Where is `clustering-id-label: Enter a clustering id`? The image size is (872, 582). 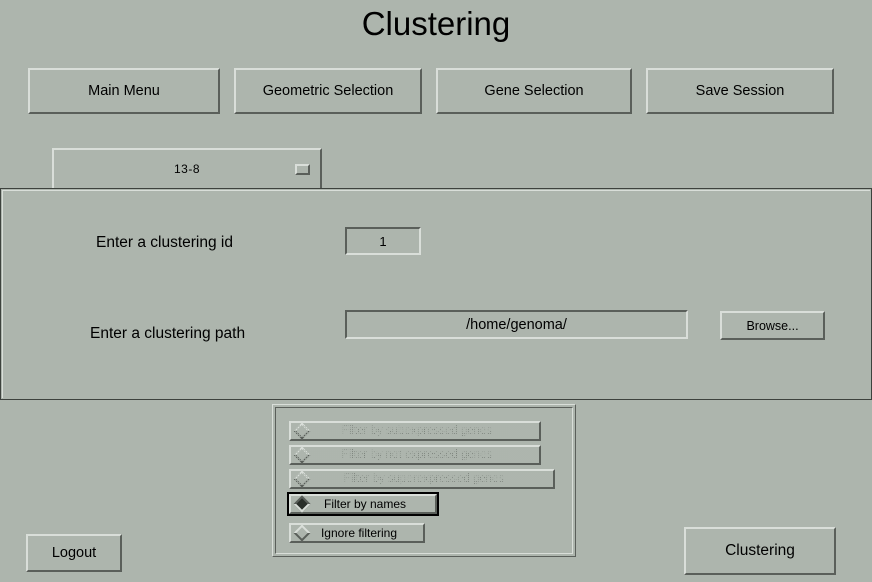 clustering-id-label: Enter a clustering id is located at coordinates (164, 242).